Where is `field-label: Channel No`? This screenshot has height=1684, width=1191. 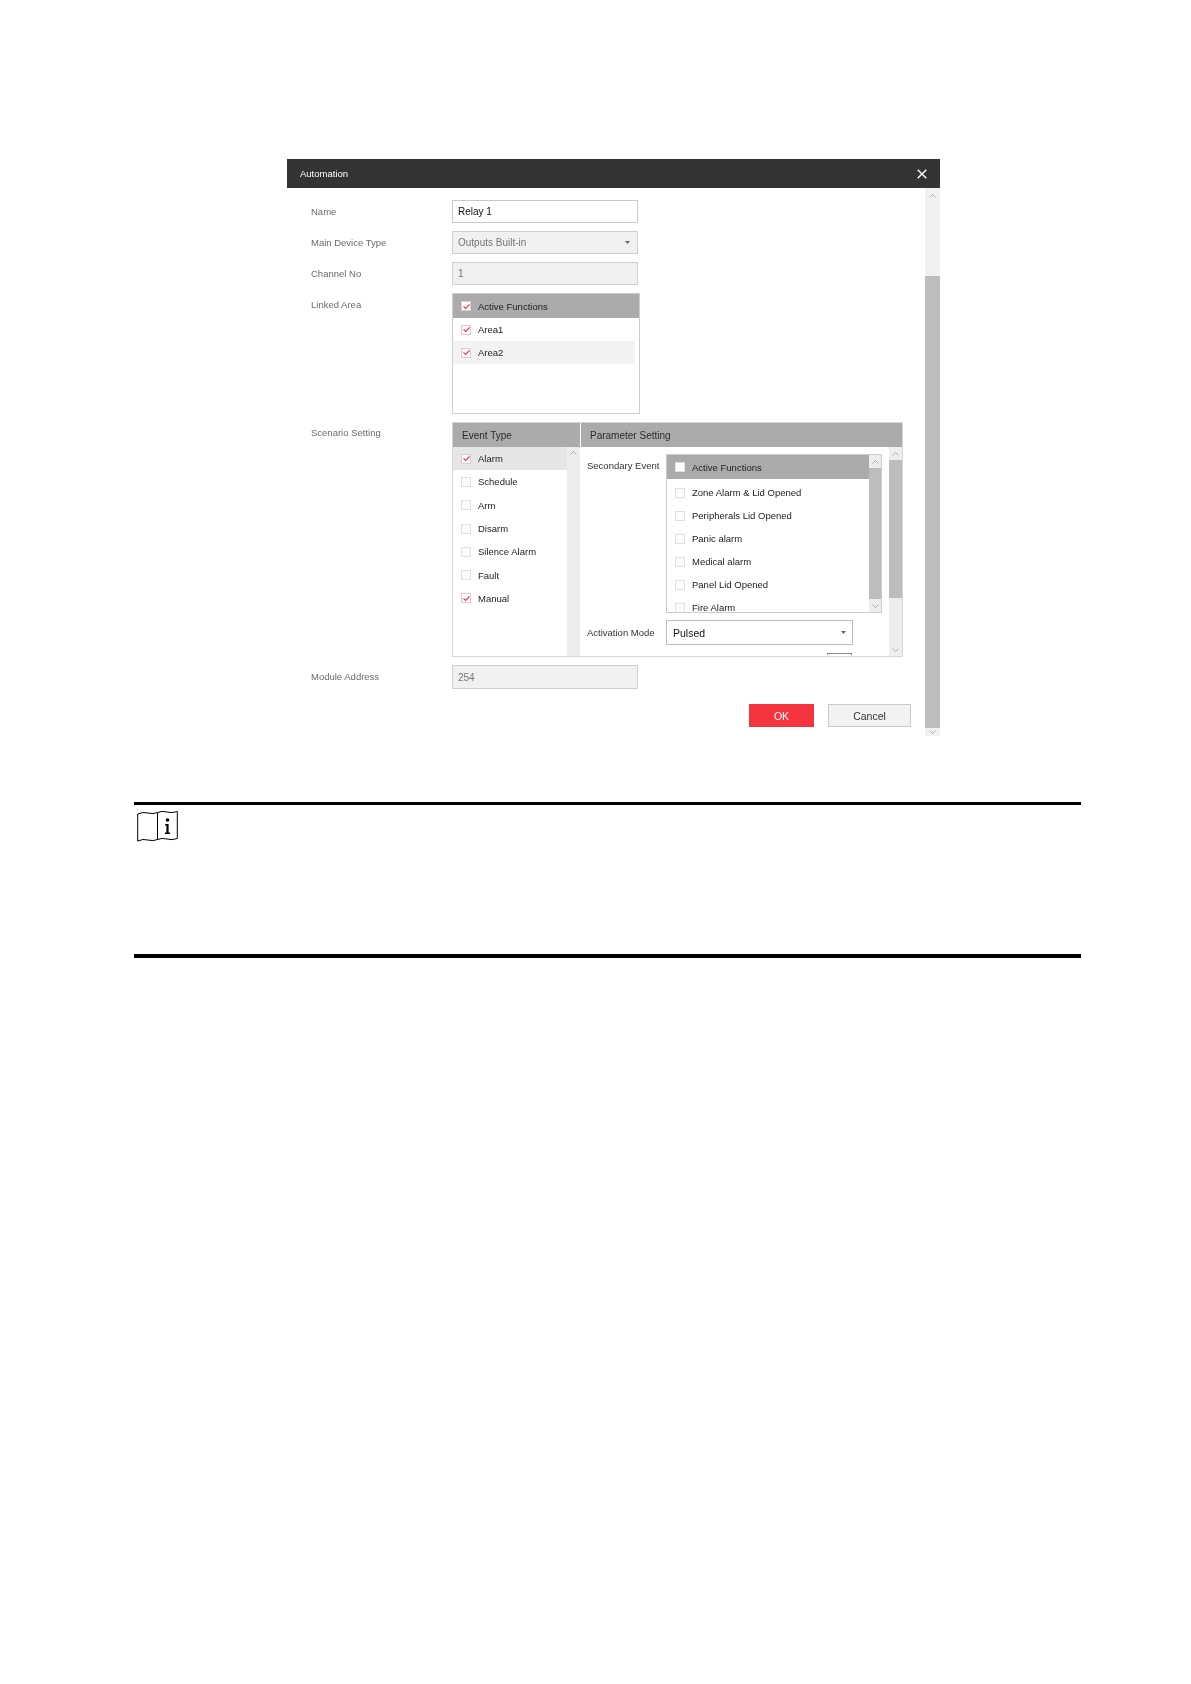
field-label: Channel No is located at coordinates (337, 274).